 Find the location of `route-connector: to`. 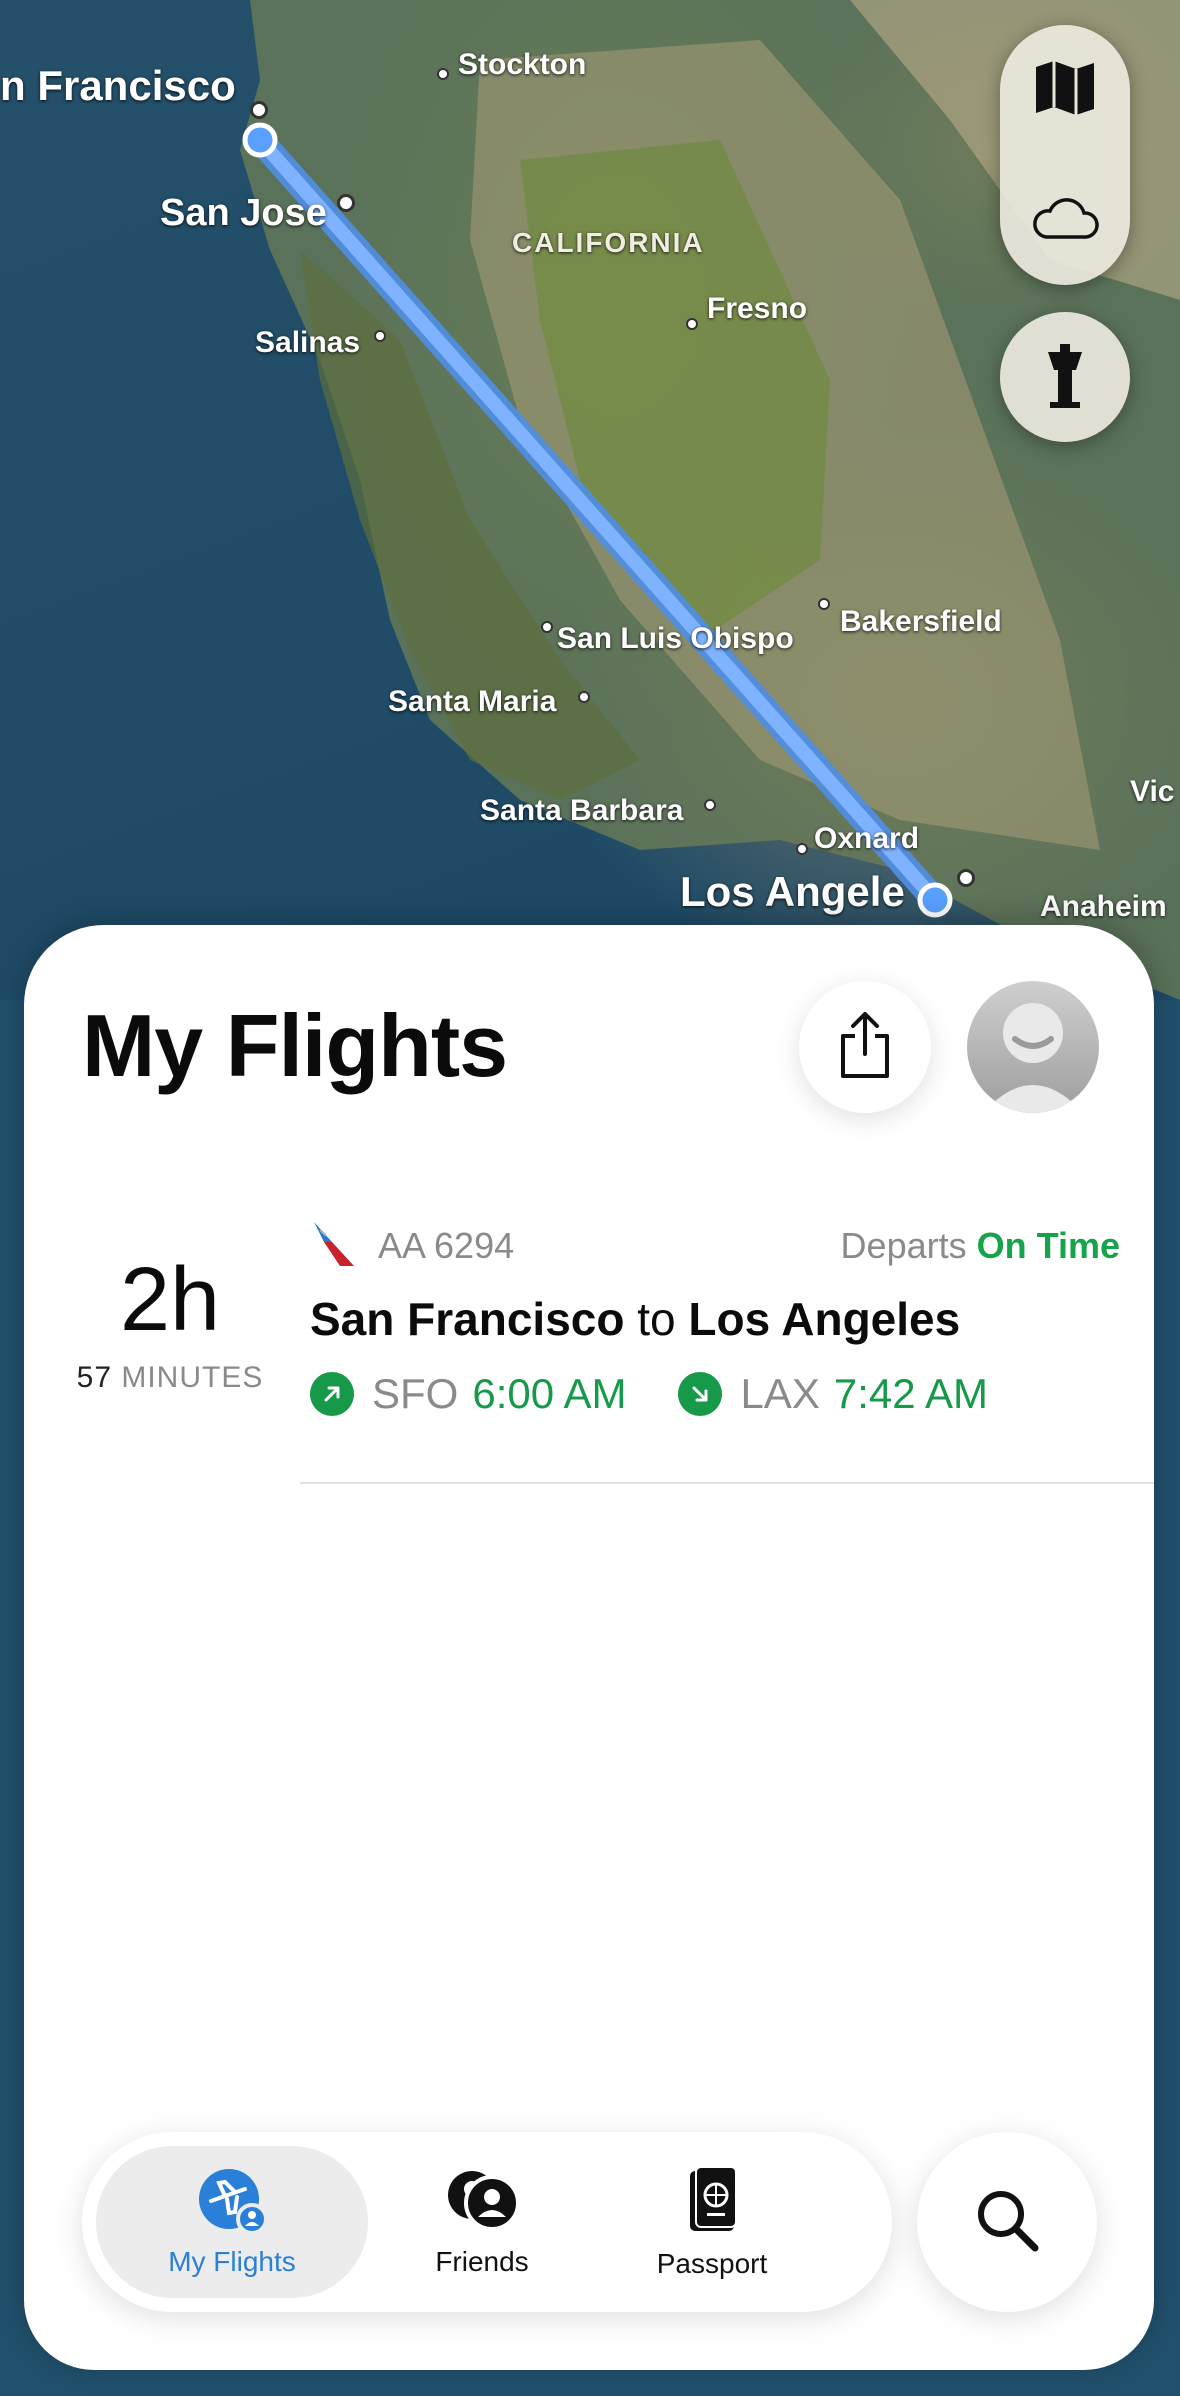

route-connector: to is located at coordinates (656, 1319).